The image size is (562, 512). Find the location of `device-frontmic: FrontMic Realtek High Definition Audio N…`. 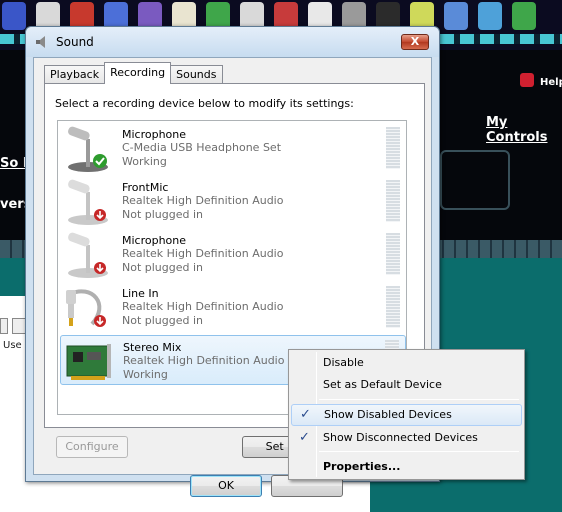

device-frontmic: FrontMic Realtek High Definition Audio N… is located at coordinates (233, 201).